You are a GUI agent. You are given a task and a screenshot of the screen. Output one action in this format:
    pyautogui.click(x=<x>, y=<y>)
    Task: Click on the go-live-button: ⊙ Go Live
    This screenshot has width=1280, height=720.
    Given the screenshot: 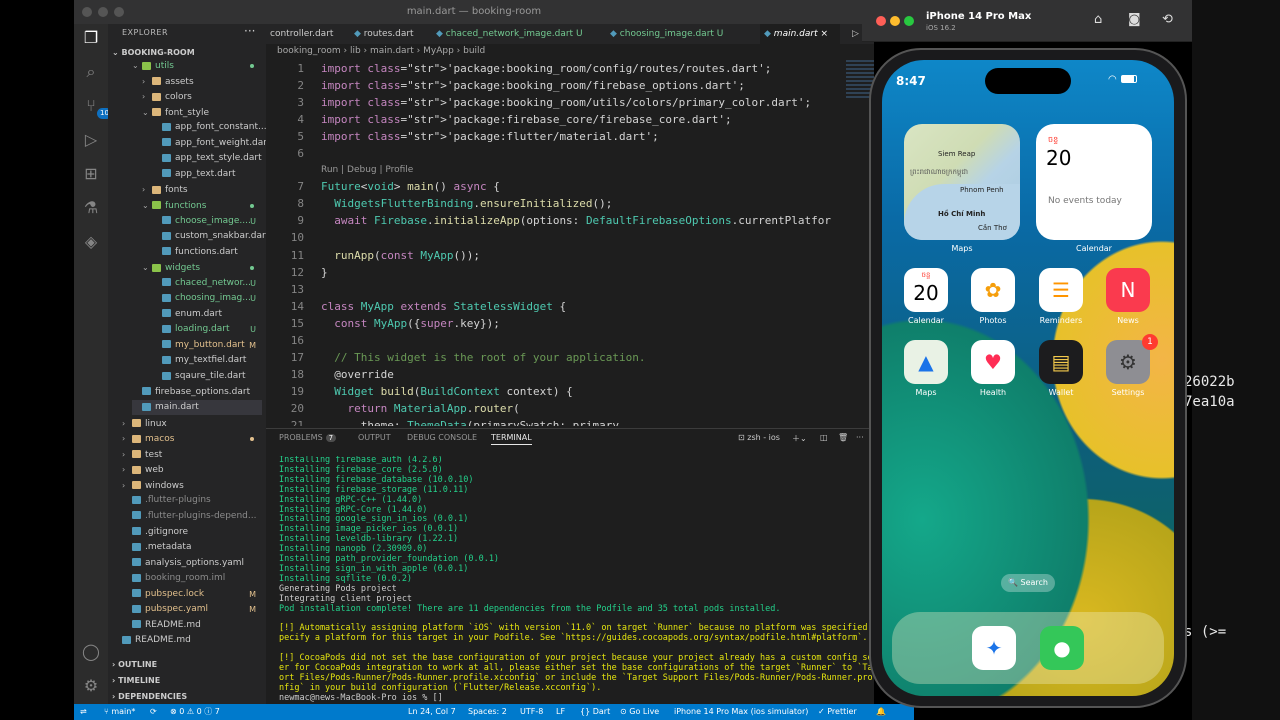 What is the action you would take?
    pyautogui.click(x=639, y=712)
    